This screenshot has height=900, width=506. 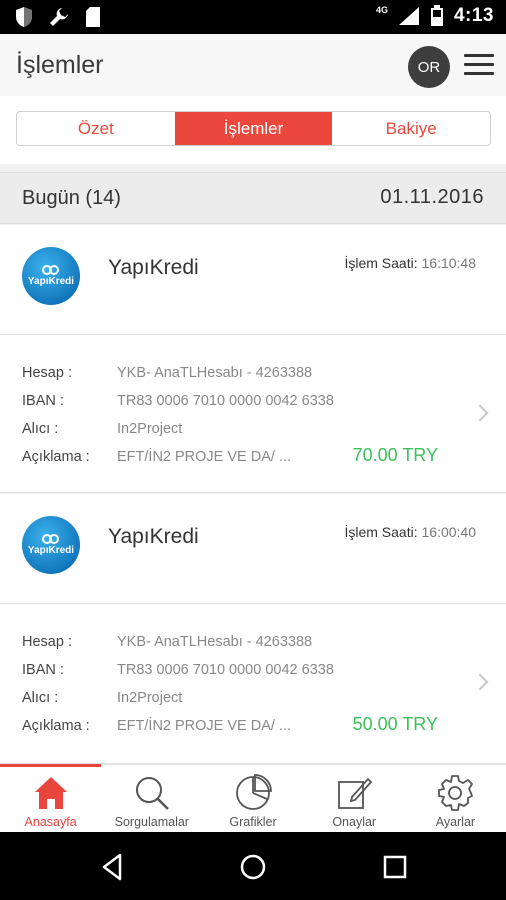 What do you see at coordinates (473, 15) in the screenshot?
I see `clock: 4:13` at bounding box center [473, 15].